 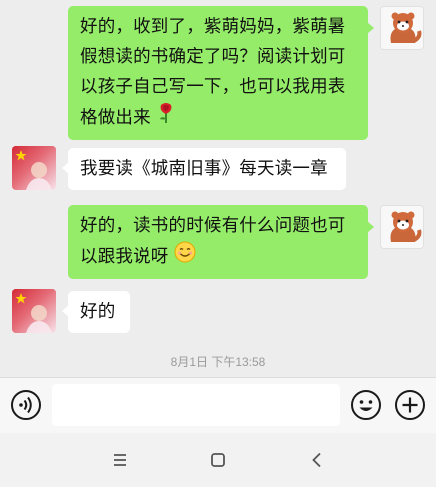 What do you see at coordinates (120, 460) in the screenshot?
I see `menu-icon` at bounding box center [120, 460].